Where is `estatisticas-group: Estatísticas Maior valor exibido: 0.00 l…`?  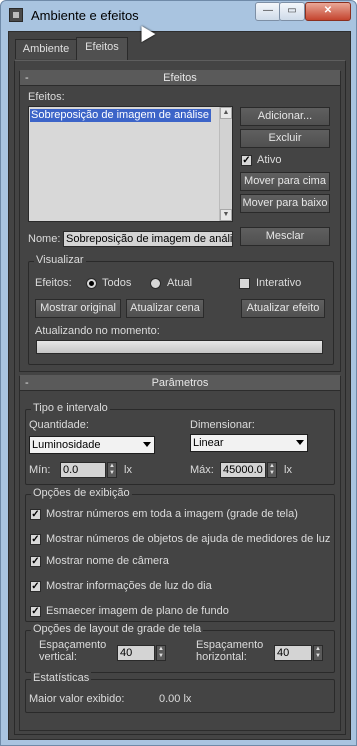
estatisticas-group: Estatísticas Maior valor exibido: 0.00 l… is located at coordinates (180, 692).